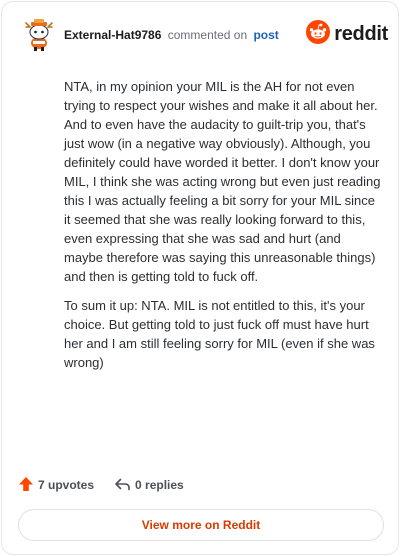 This screenshot has height=556, width=400. Describe the element at coordinates (318, 34) in the screenshot. I see `snoo-icon` at that location.